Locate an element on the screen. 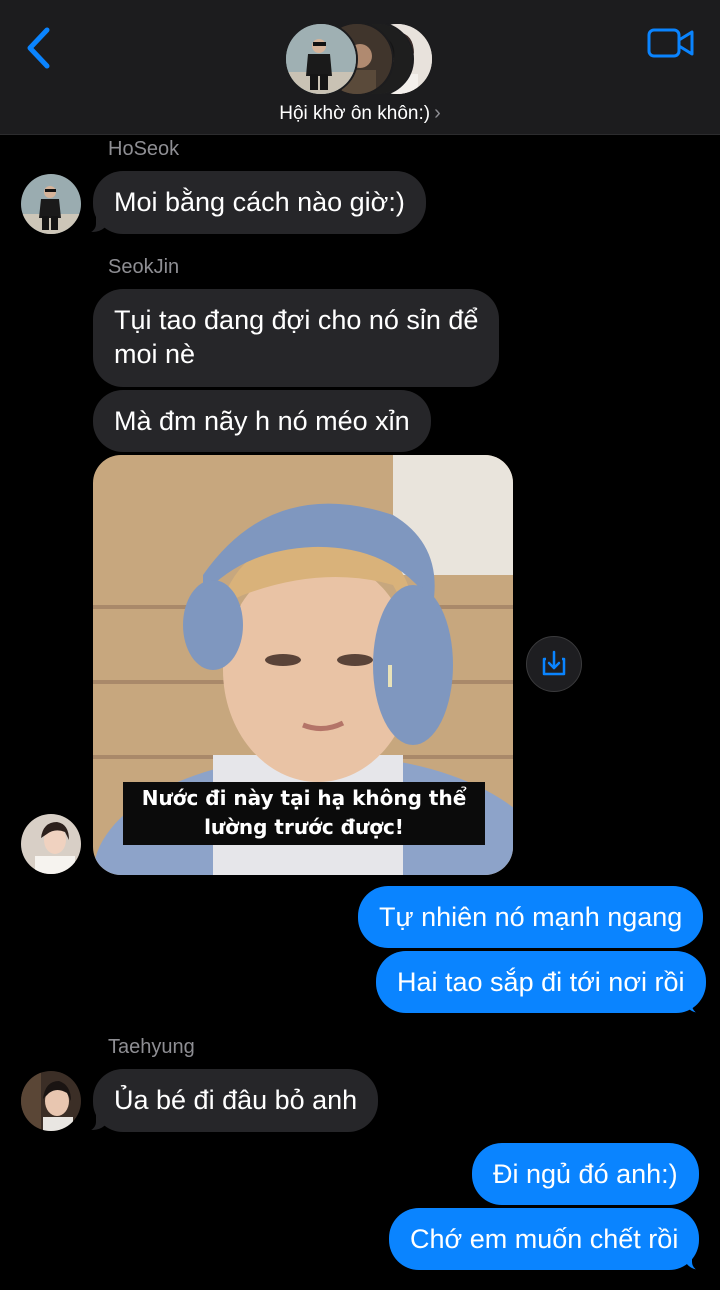  chevron-left-icon is located at coordinates (38, 48).